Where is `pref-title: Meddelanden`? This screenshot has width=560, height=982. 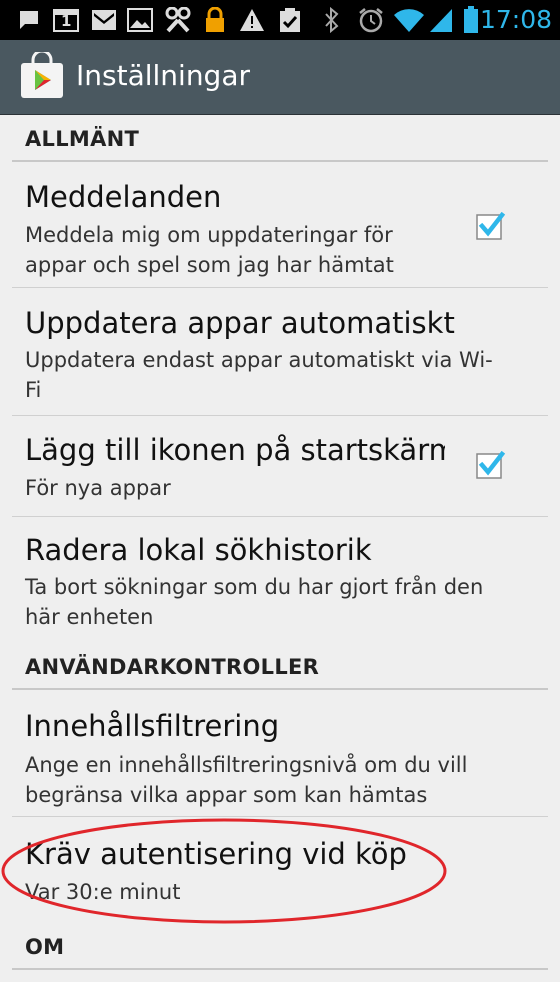 pref-title: Meddelanden is located at coordinates (123, 197).